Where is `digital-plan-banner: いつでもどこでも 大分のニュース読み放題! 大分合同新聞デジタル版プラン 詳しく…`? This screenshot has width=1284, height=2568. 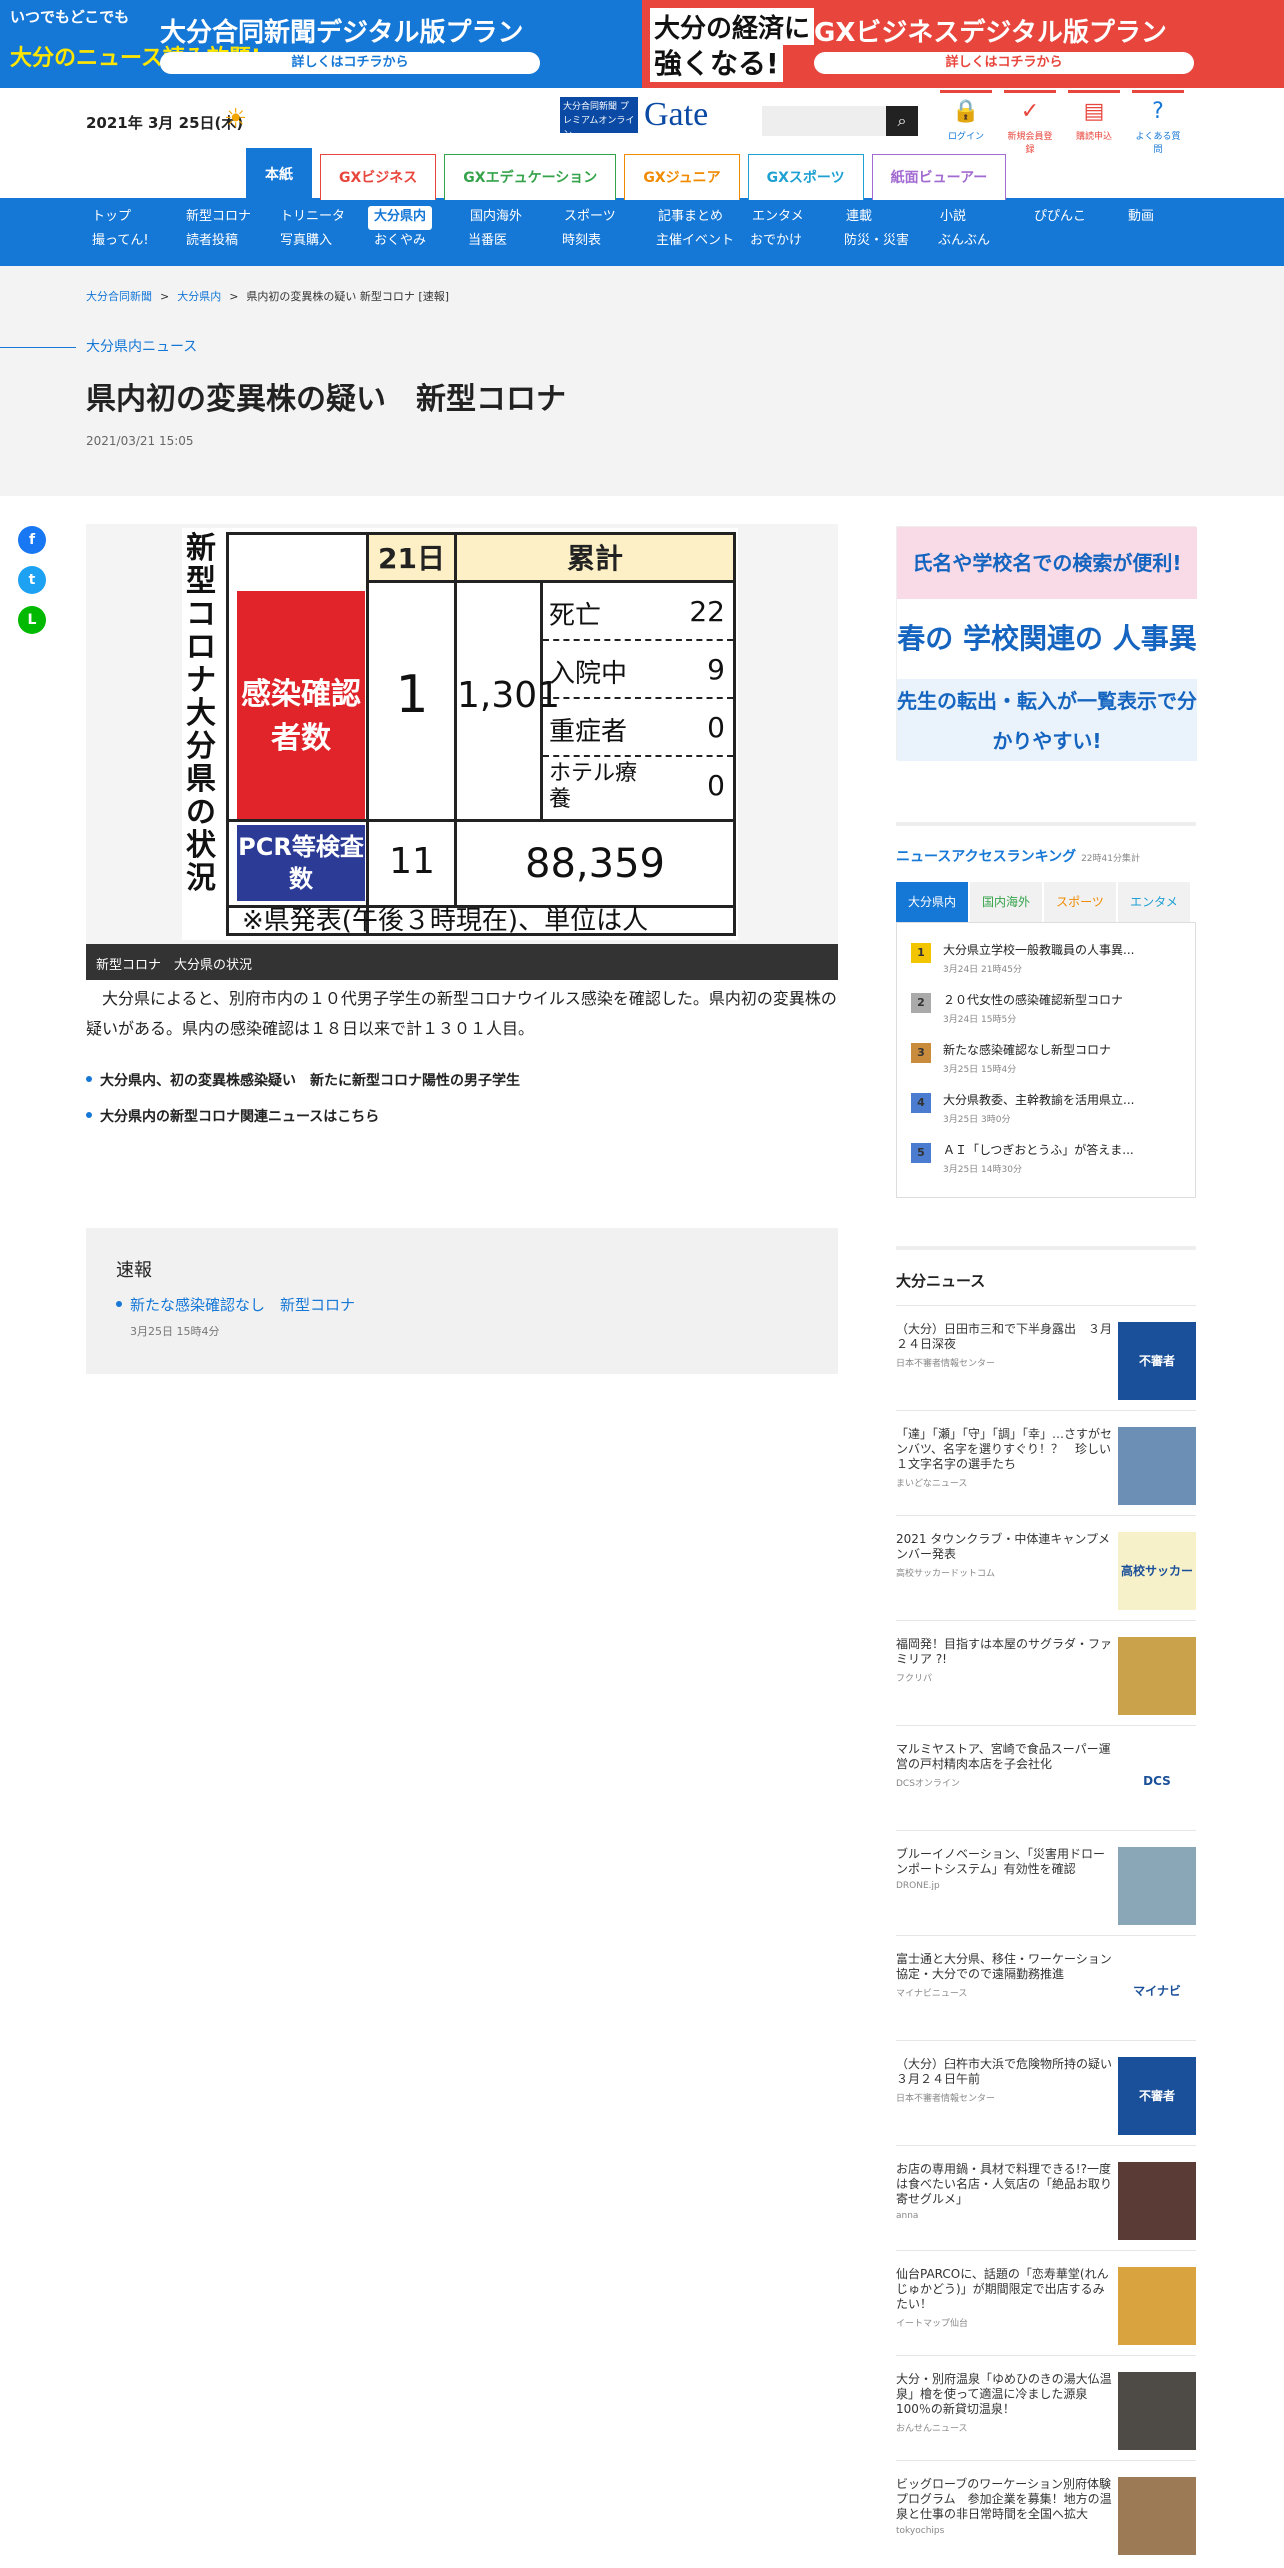 digital-plan-banner: いつでもどこでも 大分のニュース読み放題! 大分合同新聞デジタル版プラン 詳しく… is located at coordinates (321, 44).